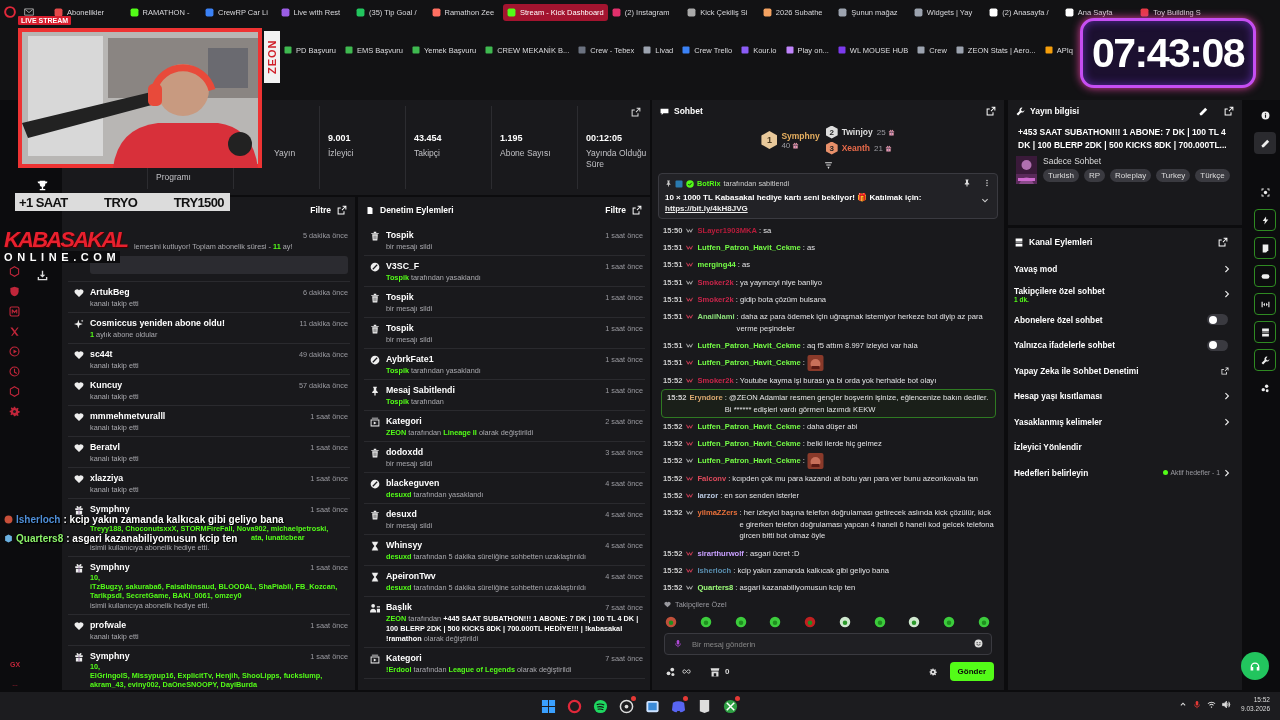  What do you see at coordinates (985, 201) in the screenshot?
I see `chevron-down-icon` at bounding box center [985, 201].